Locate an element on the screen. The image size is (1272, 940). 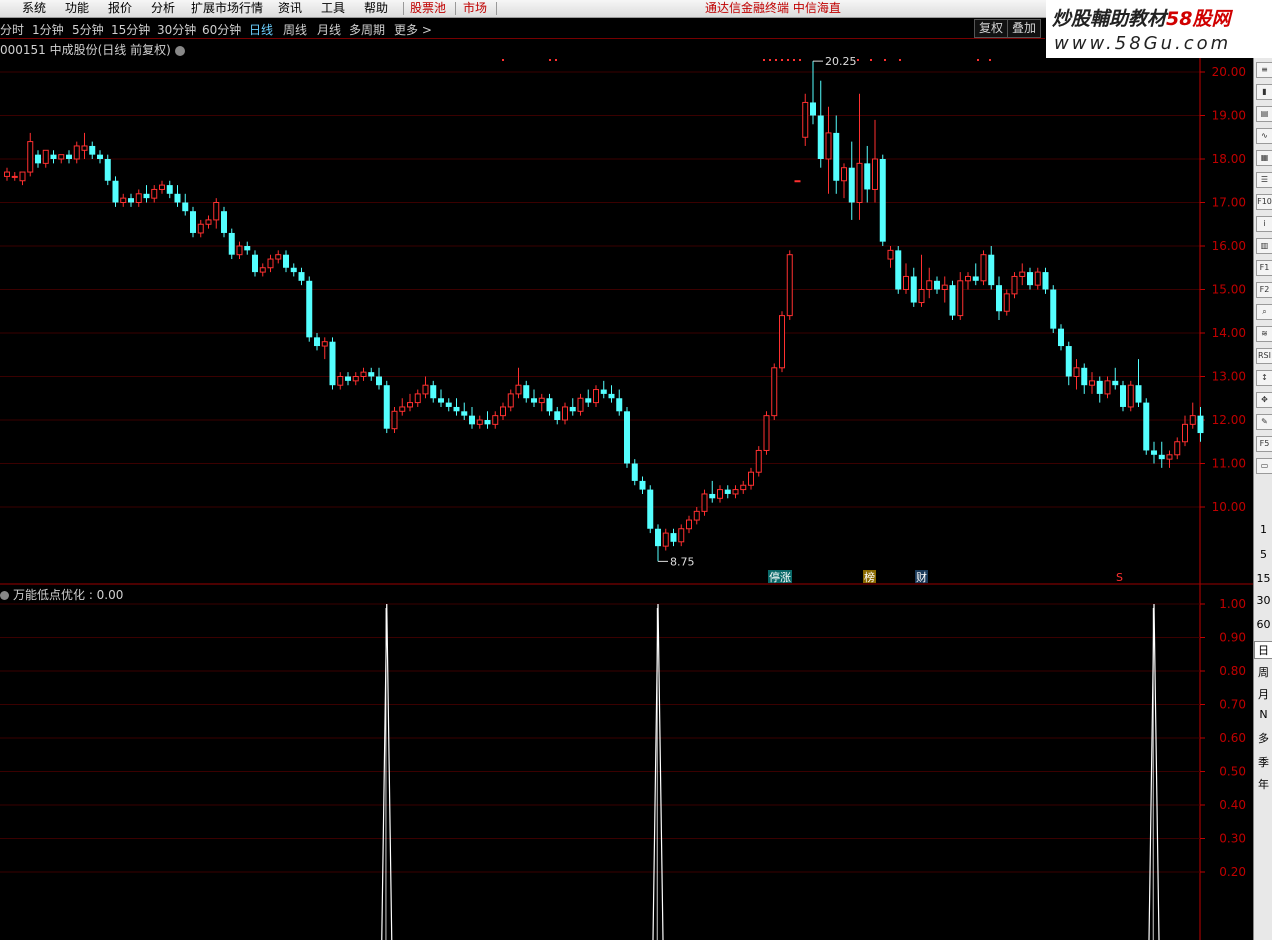
trend-icon: ∿ is located at coordinates (1264, 136).